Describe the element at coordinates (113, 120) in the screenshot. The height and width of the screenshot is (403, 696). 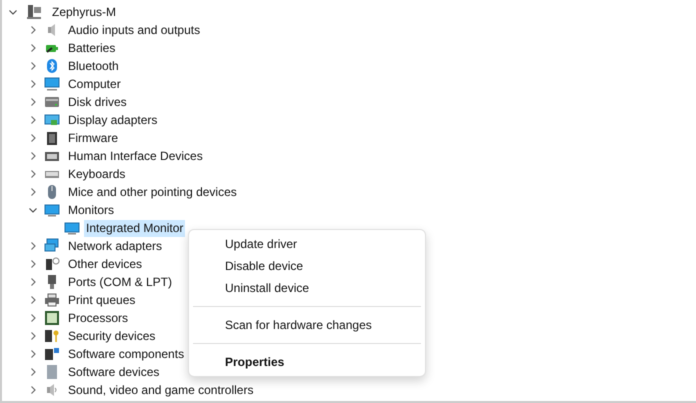
I see `tree-item: Display adapters` at that location.